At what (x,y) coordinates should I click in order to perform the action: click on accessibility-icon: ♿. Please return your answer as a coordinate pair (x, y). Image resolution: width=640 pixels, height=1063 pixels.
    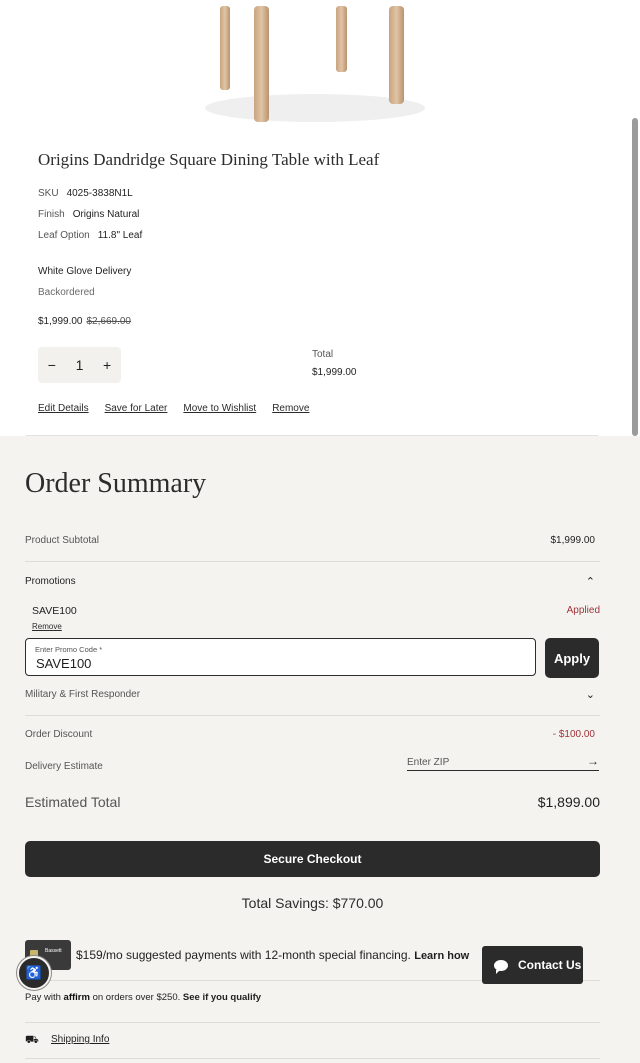
    Looking at the image, I should click on (34, 973).